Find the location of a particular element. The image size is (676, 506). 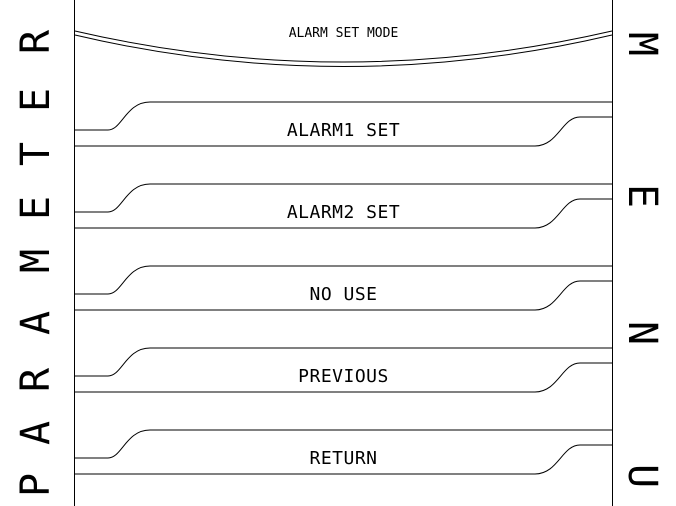

page-title: ALARM SET MODE is located at coordinates (343, 33).